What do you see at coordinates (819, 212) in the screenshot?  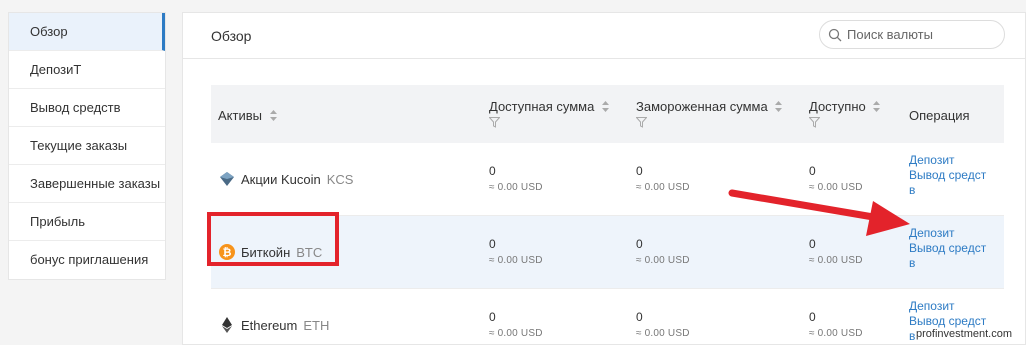 I see `annotation-arrow` at bounding box center [819, 212].